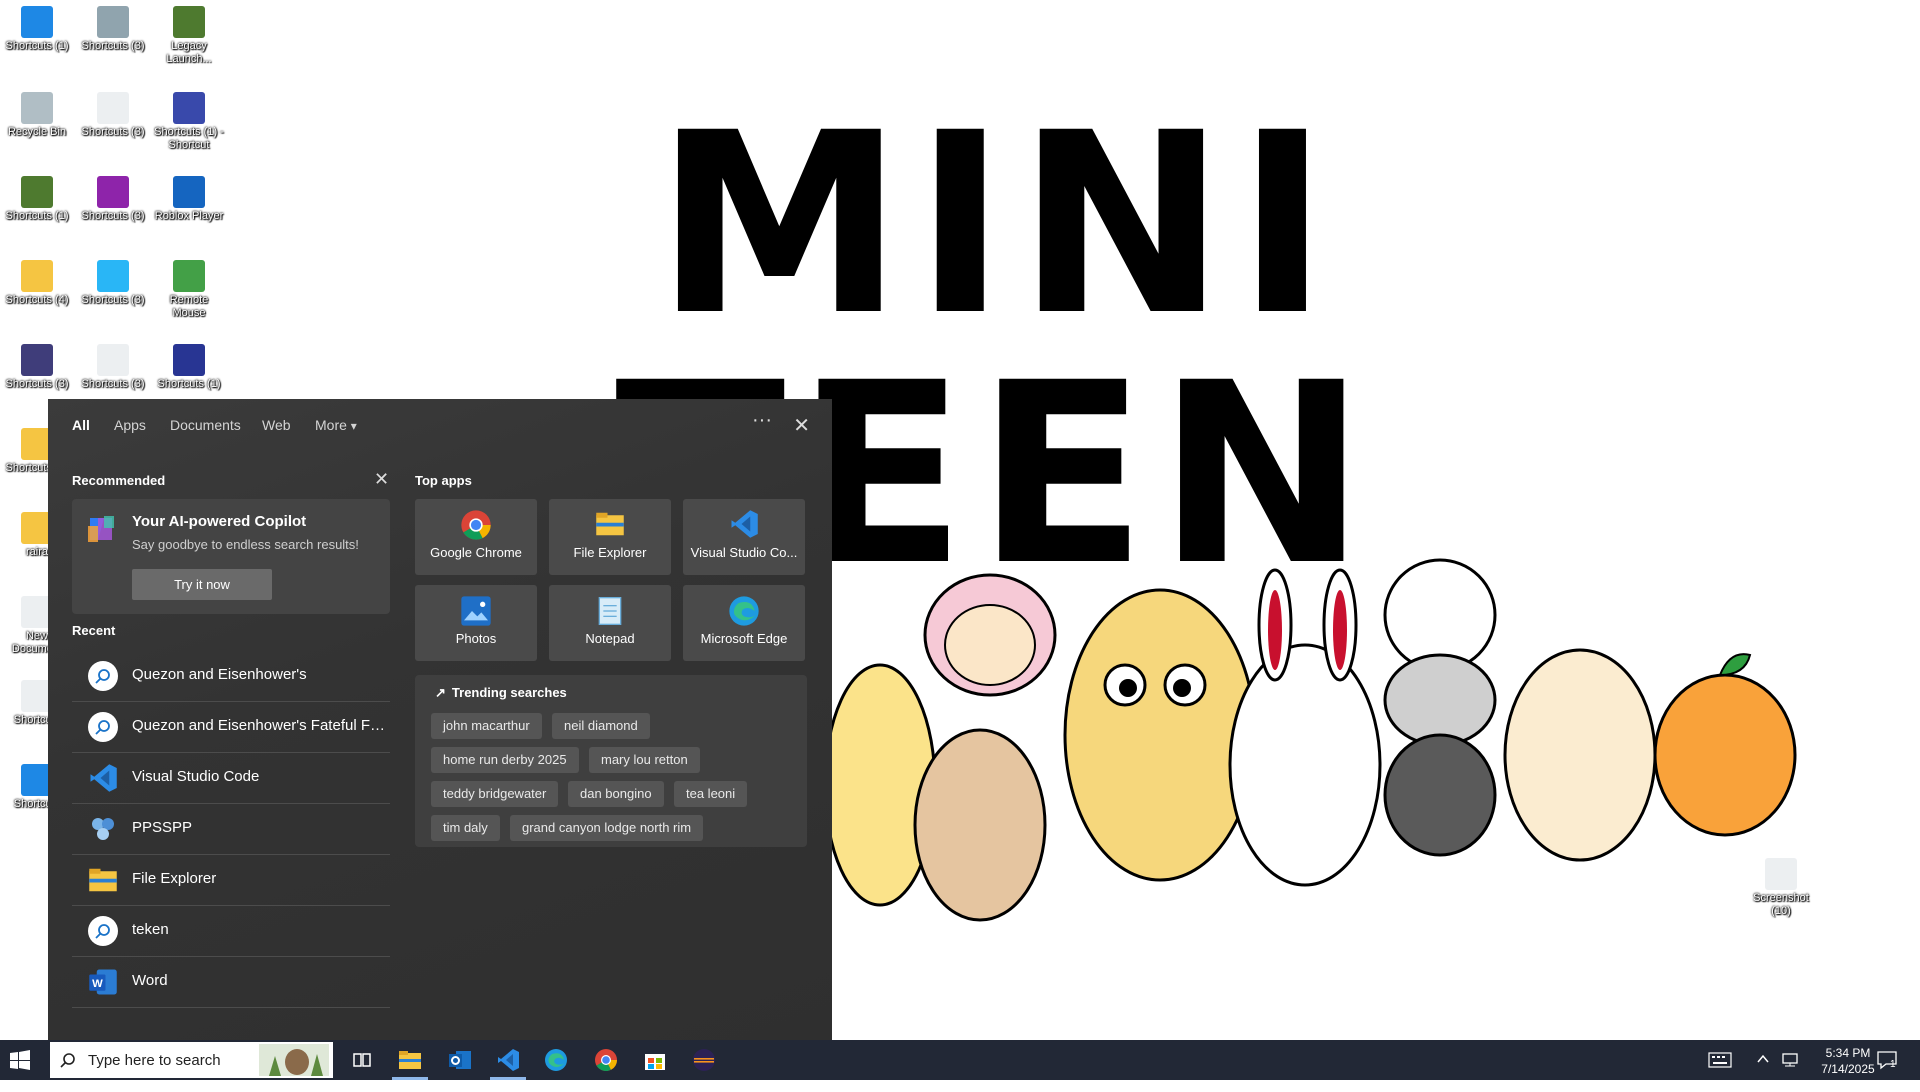 The width and height of the screenshot is (1920, 1092). I want to click on recent-item: File Explorer, so click(231, 880).